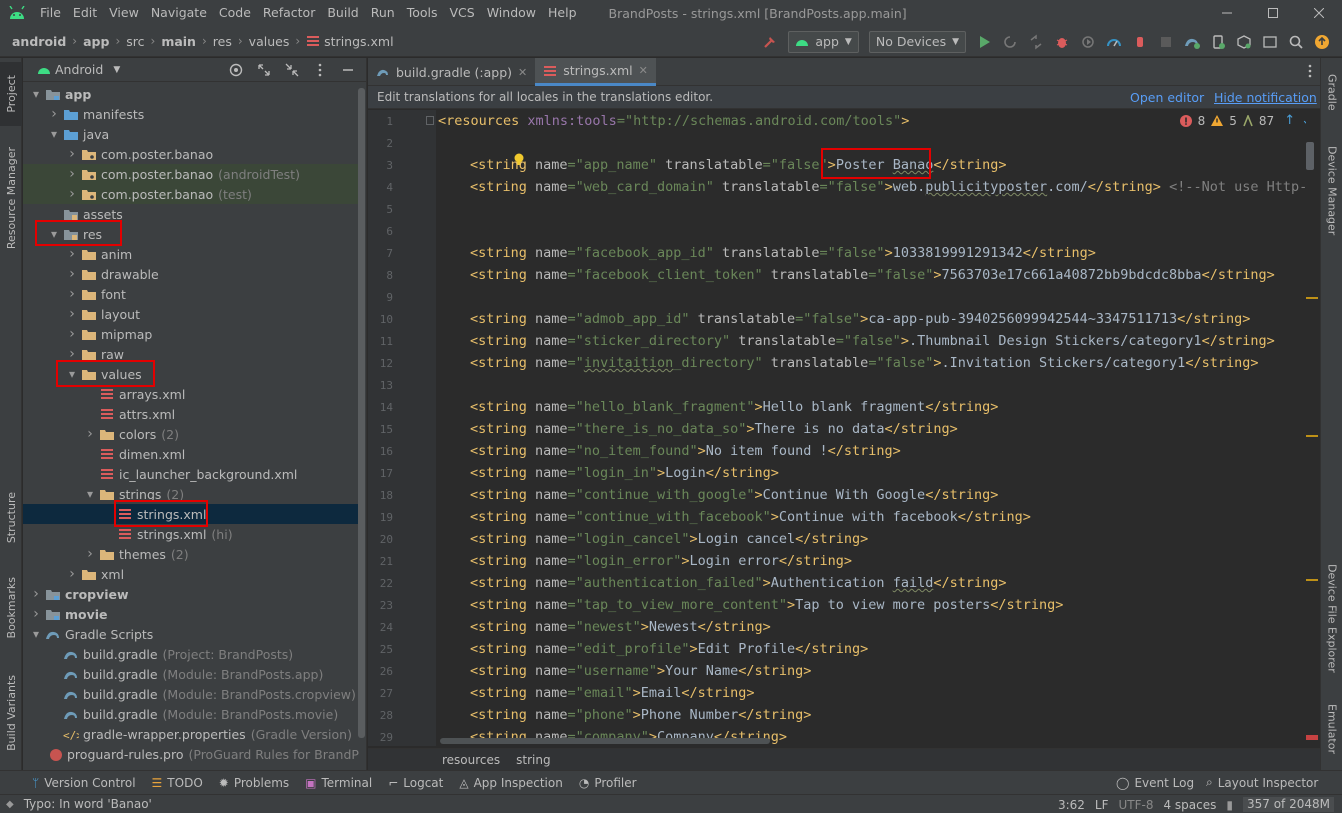 The height and width of the screenshot is (813, 1342). I want to click on tree-item: › manifests, so click(191, 114).